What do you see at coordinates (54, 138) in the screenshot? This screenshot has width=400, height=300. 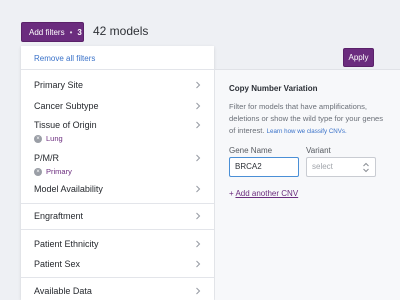 I see `chip-label: Lung` at bounding box center [54, 138].